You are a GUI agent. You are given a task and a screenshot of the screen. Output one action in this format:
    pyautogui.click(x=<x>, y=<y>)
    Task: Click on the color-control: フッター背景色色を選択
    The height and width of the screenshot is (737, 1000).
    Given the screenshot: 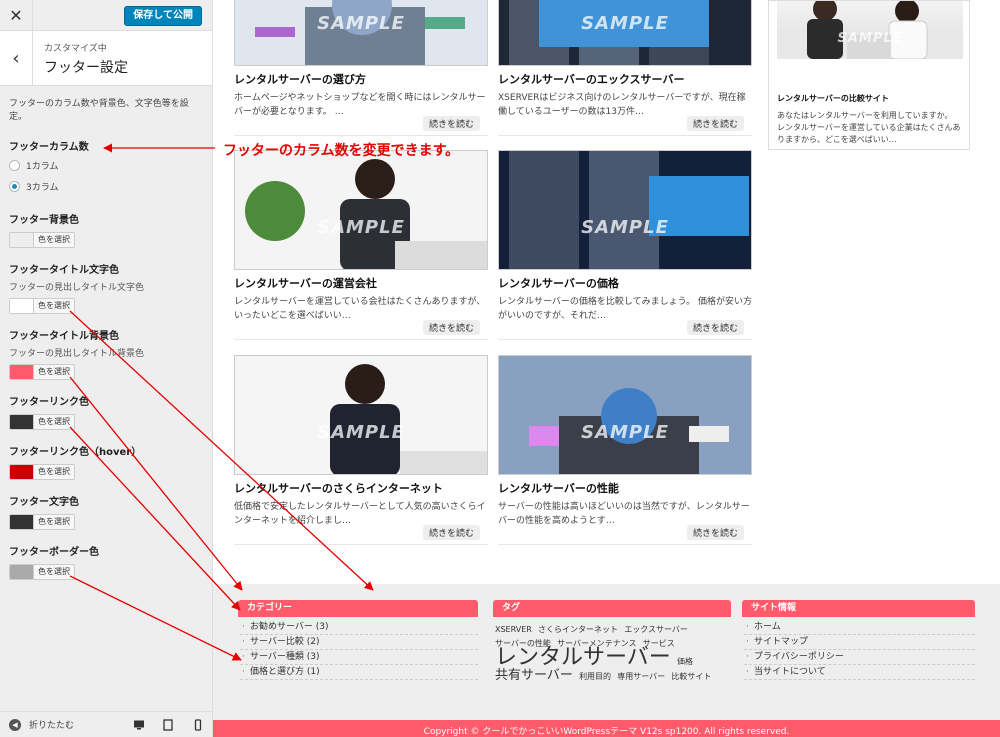 What is the action you would take?
    pyautogui.click(x=106, y=230)
    